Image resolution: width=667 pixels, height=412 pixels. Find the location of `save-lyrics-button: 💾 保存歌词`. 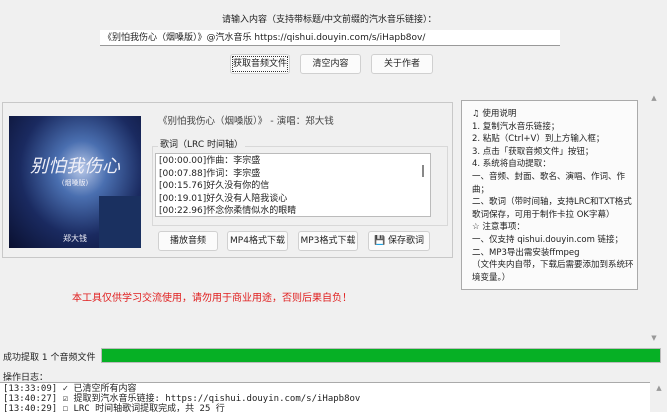

save-lyrics-button: 💾 保存歌词 is located at coordinates (399, 241).